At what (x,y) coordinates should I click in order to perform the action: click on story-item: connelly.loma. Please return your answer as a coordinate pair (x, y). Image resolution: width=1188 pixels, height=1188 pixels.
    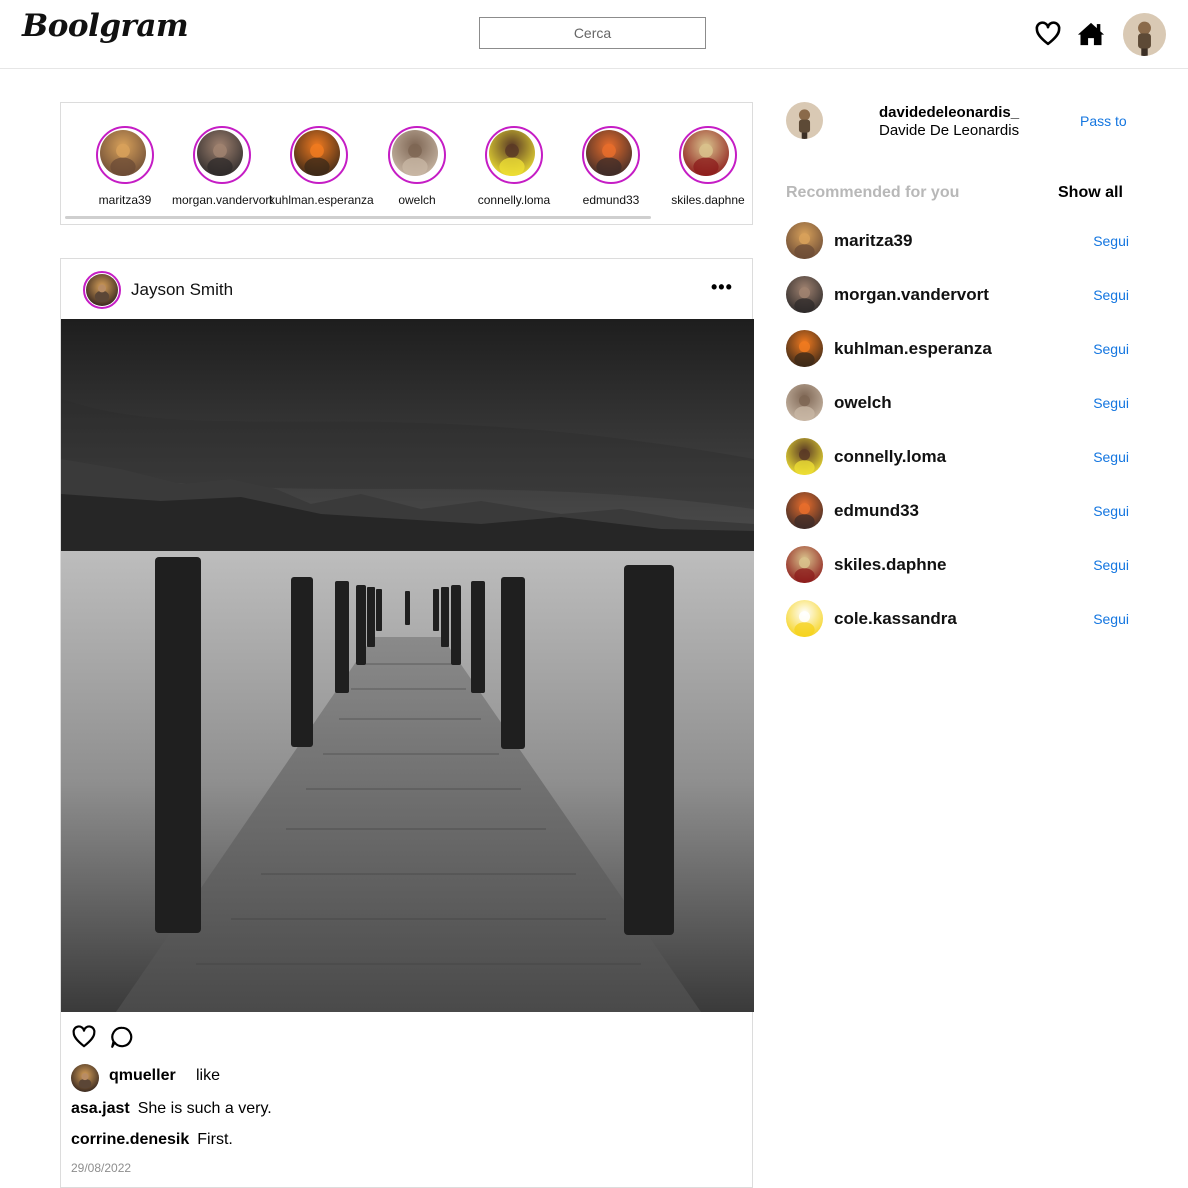
    Looking at the image, I should click on (514, 166).